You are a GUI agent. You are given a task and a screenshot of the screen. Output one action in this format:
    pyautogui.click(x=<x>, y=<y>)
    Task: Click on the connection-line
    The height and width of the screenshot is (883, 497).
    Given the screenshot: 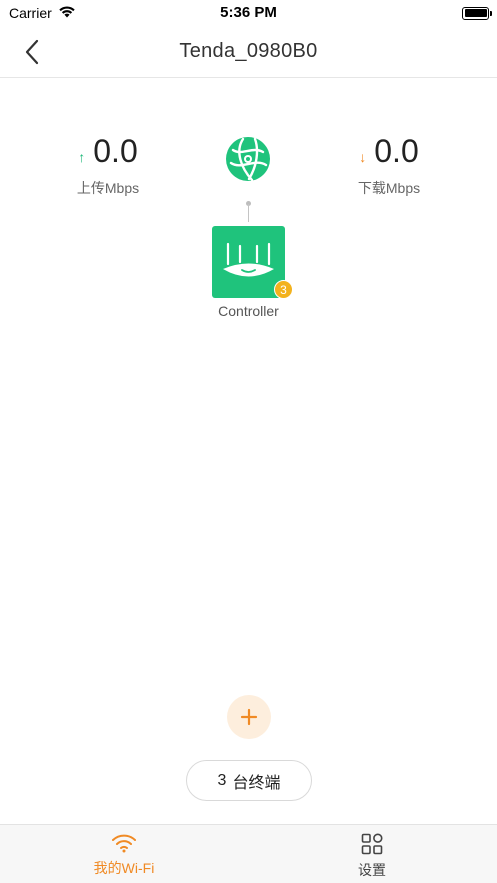 What is the action you would take?
    pyautogui.click(x=248, y=213)
    